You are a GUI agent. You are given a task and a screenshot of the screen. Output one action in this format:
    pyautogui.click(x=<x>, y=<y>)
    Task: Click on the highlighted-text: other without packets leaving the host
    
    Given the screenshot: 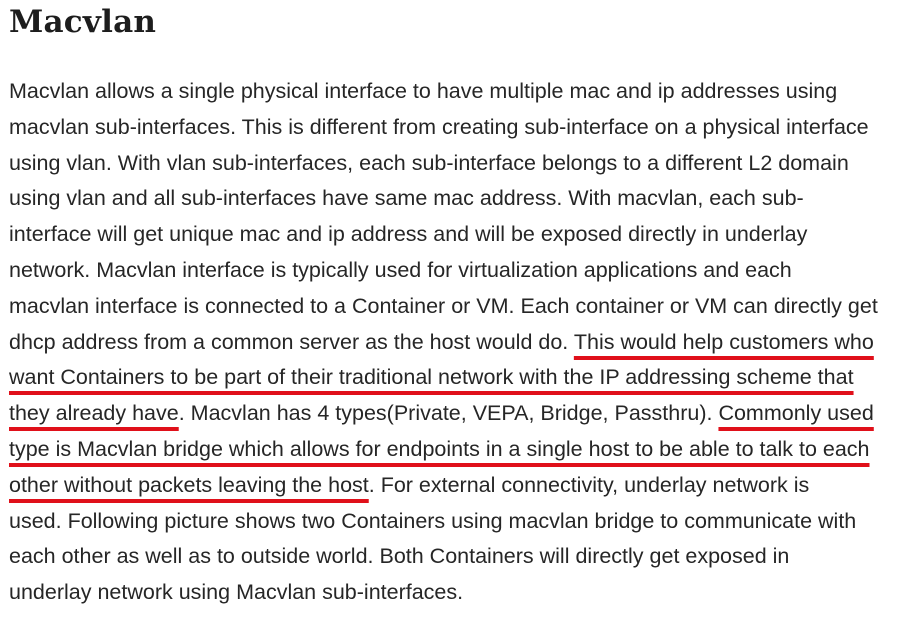 What is the action you would take?
    pyautogui.click(x=189, y=484)
    